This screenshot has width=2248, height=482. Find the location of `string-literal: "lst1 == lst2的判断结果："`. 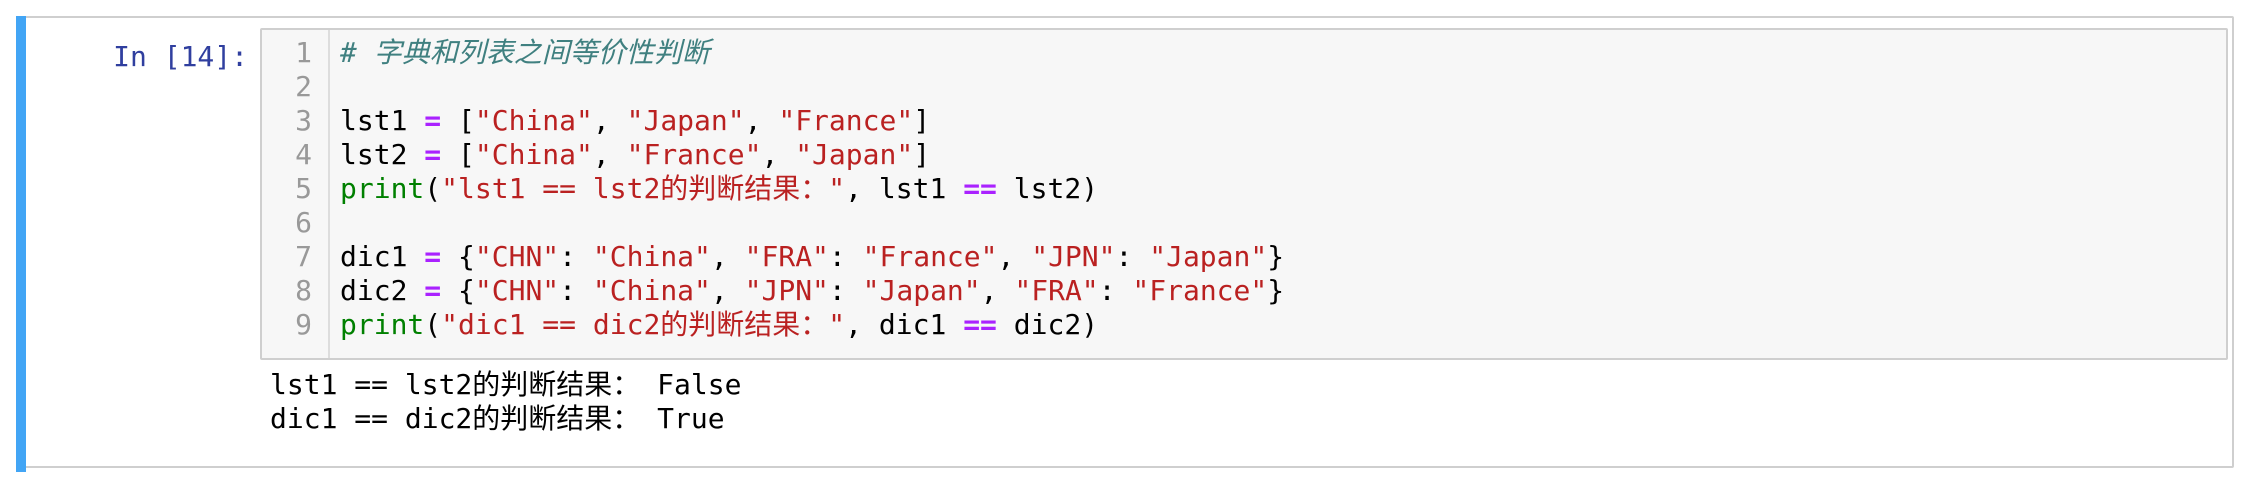

string-literal: "lst1 == lst2的判断结果：" is located at coordinates (643, 188).